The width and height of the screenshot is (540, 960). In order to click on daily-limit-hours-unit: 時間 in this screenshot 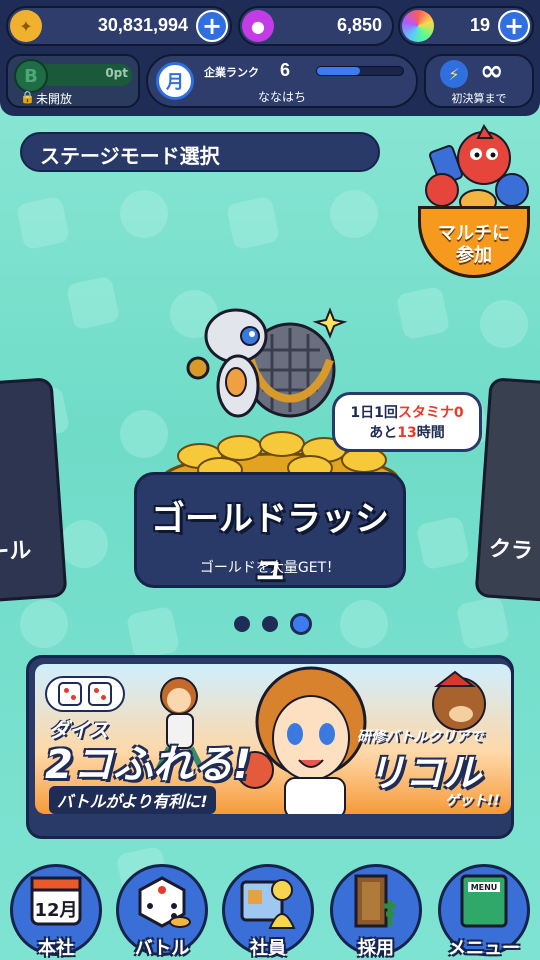, I will do `click(430, 433)`.